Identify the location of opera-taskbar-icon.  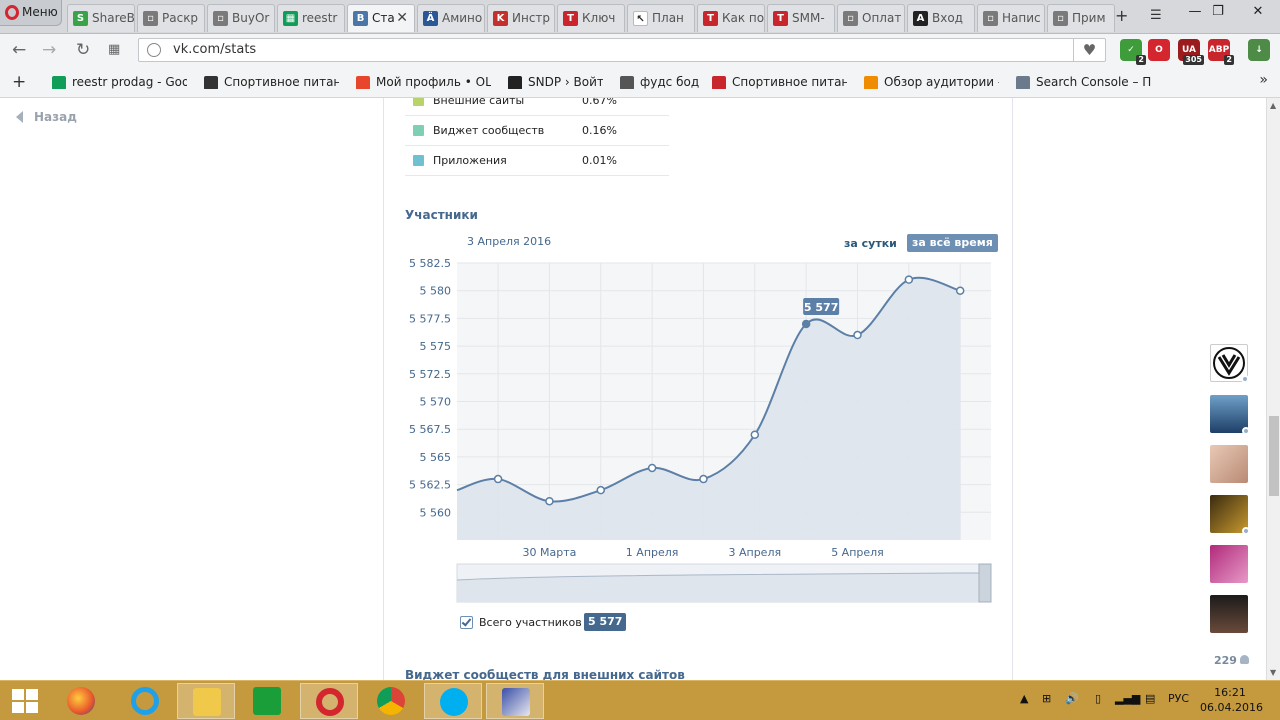
(329, 701).